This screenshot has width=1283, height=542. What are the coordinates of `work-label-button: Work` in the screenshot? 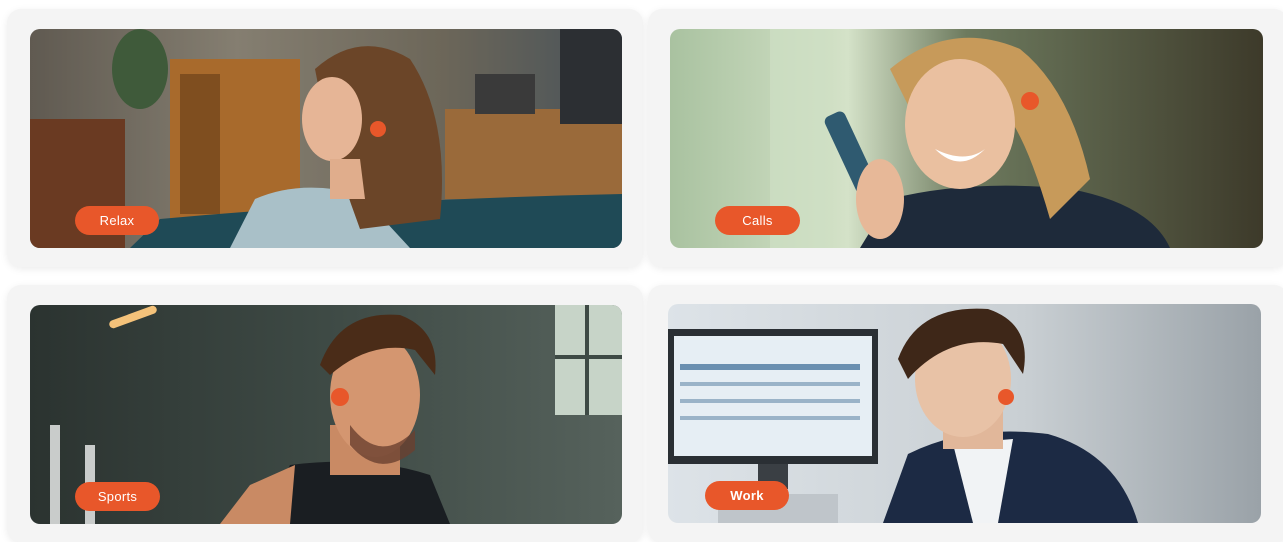 It's located at (747, 495).